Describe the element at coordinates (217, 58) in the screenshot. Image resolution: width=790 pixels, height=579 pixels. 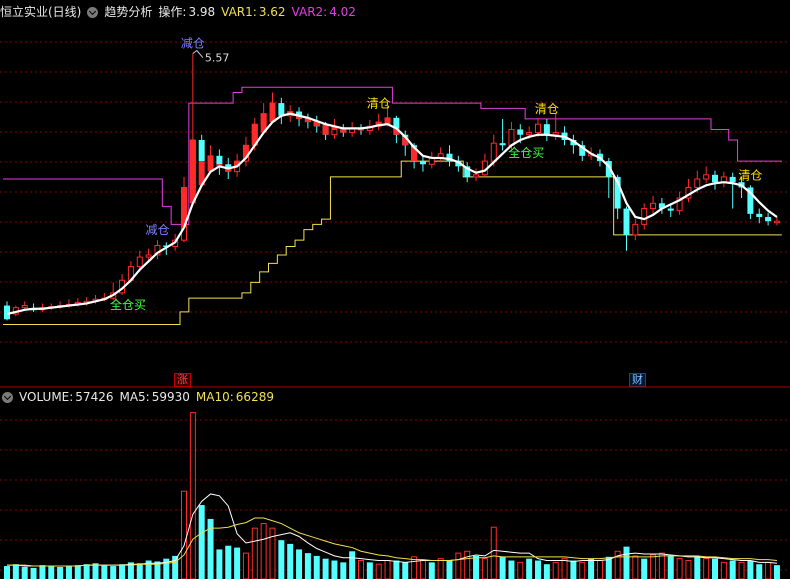
I see `peak-label: 5.57` at that location.